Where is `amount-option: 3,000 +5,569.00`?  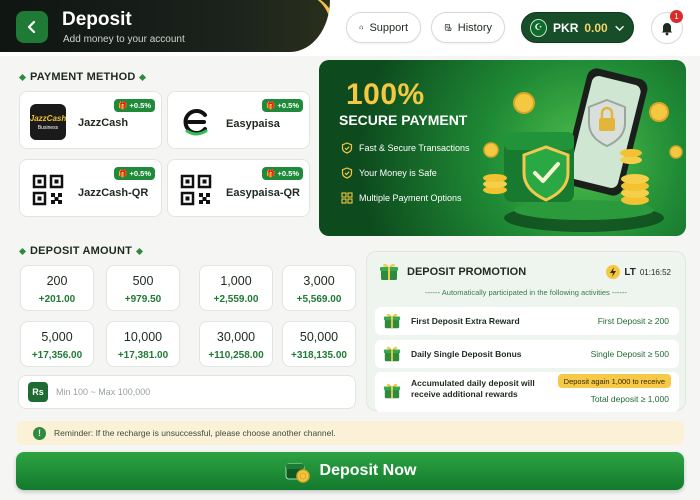 amount-option: 3,000 +5,569.00 is located at coordinates (319, 288).